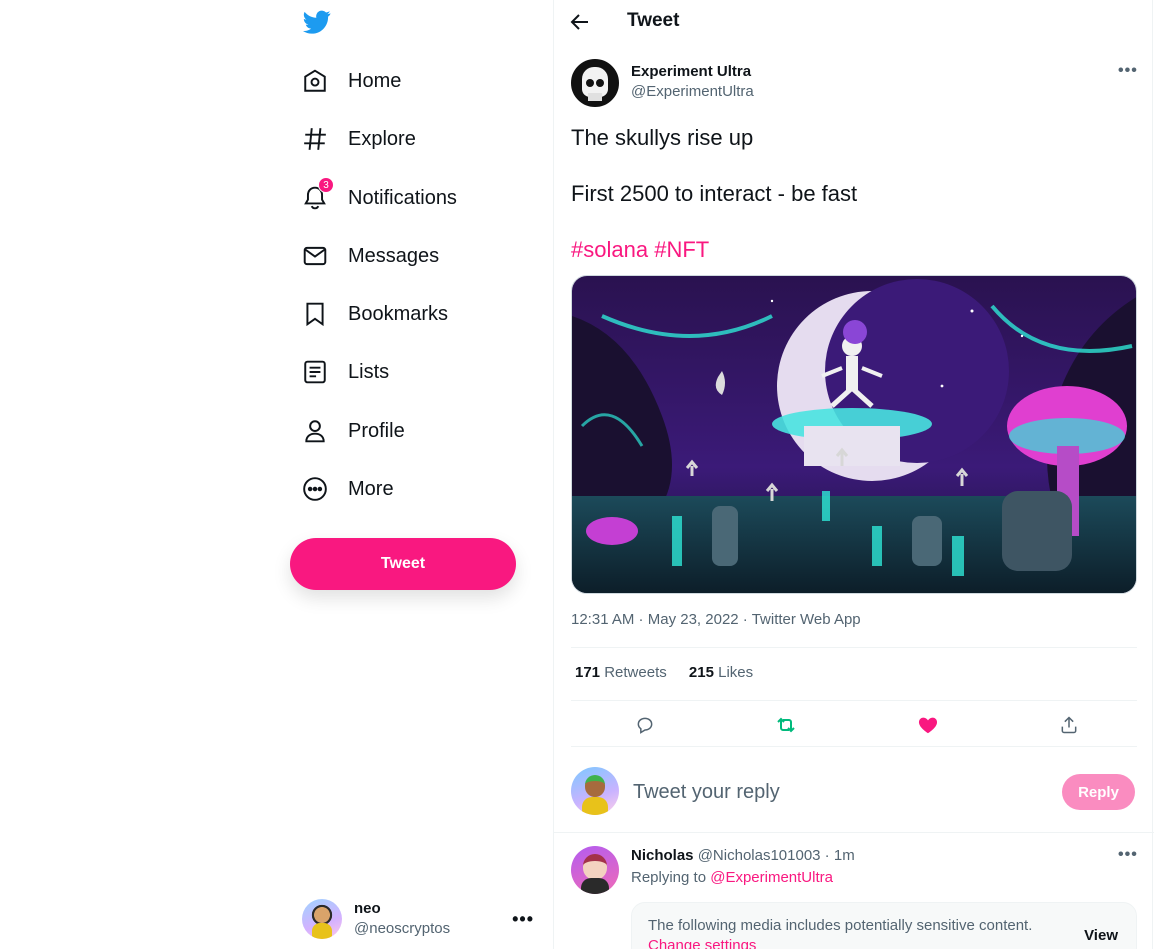 Image resolution: width=1163 pixels, height=949 pixels. I want to click on retweets-stat: 171 Retweets, so click(621, 672).